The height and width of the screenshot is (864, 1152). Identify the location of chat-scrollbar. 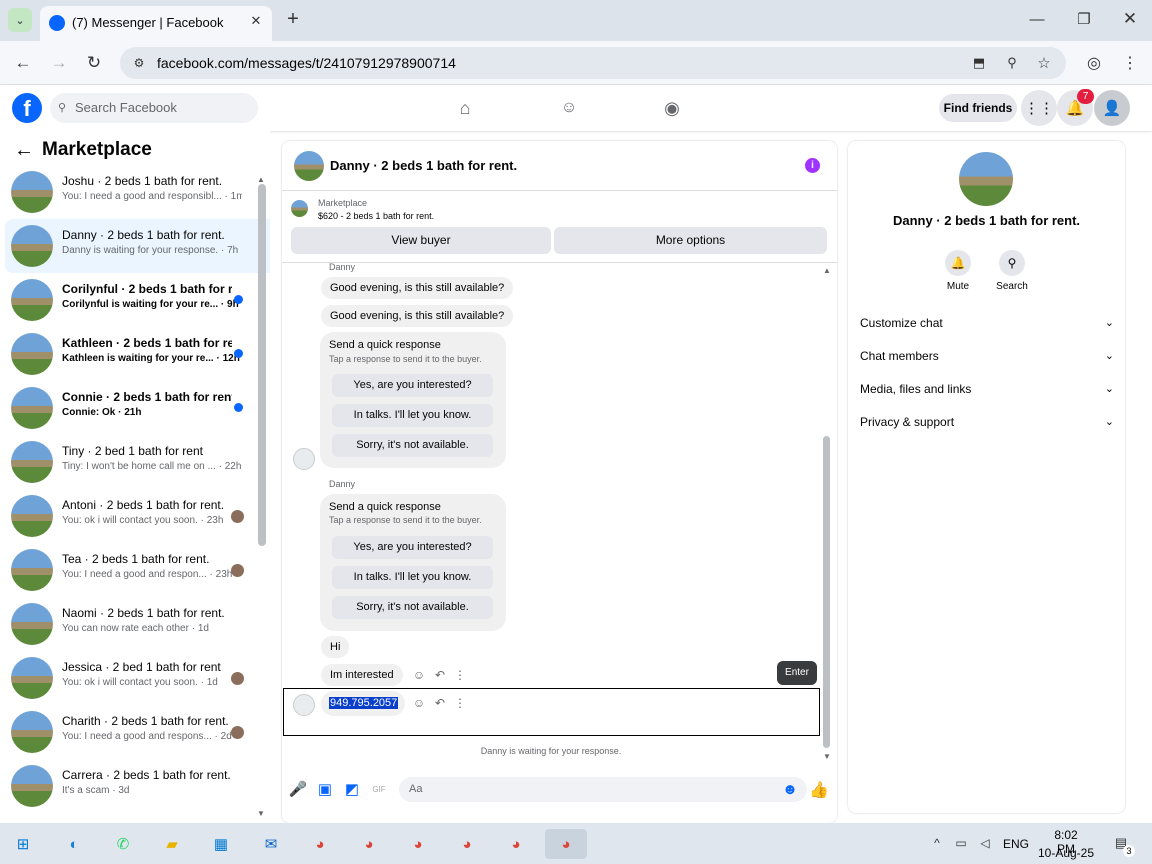
(826, 592).